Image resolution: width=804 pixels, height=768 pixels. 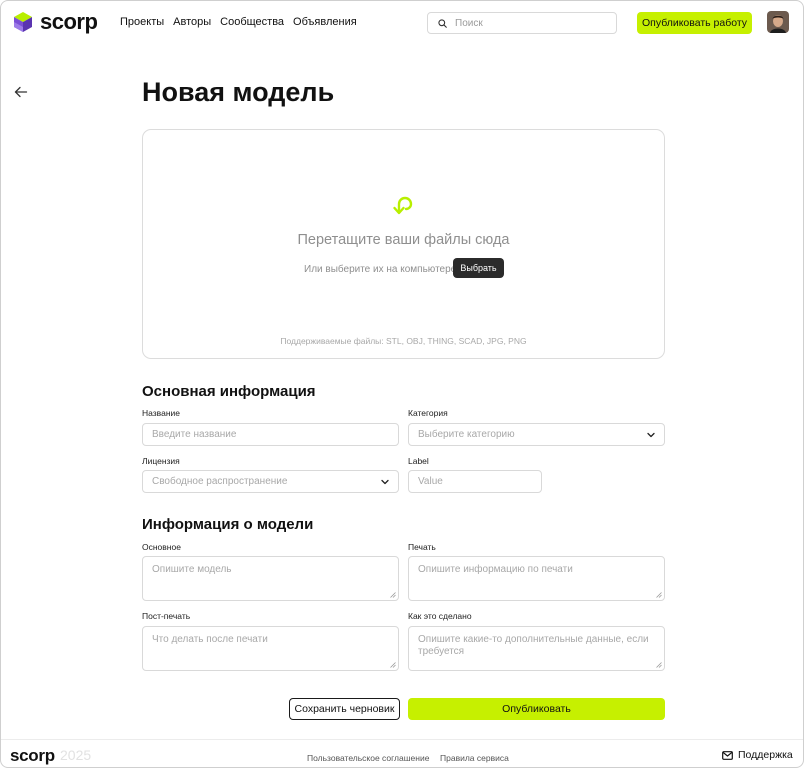 What do you see at coordinates (536, 434) in the screenshot?
I see `category-select: Выберите категорию` at bounding box center [536, 434].